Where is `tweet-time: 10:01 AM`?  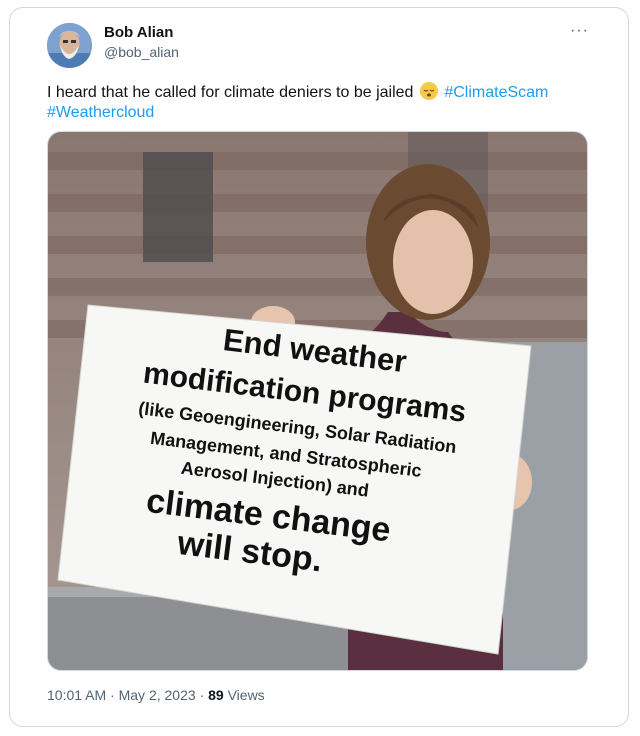 tweet-time: 10:01 AM is located at coordinates (76, 695).